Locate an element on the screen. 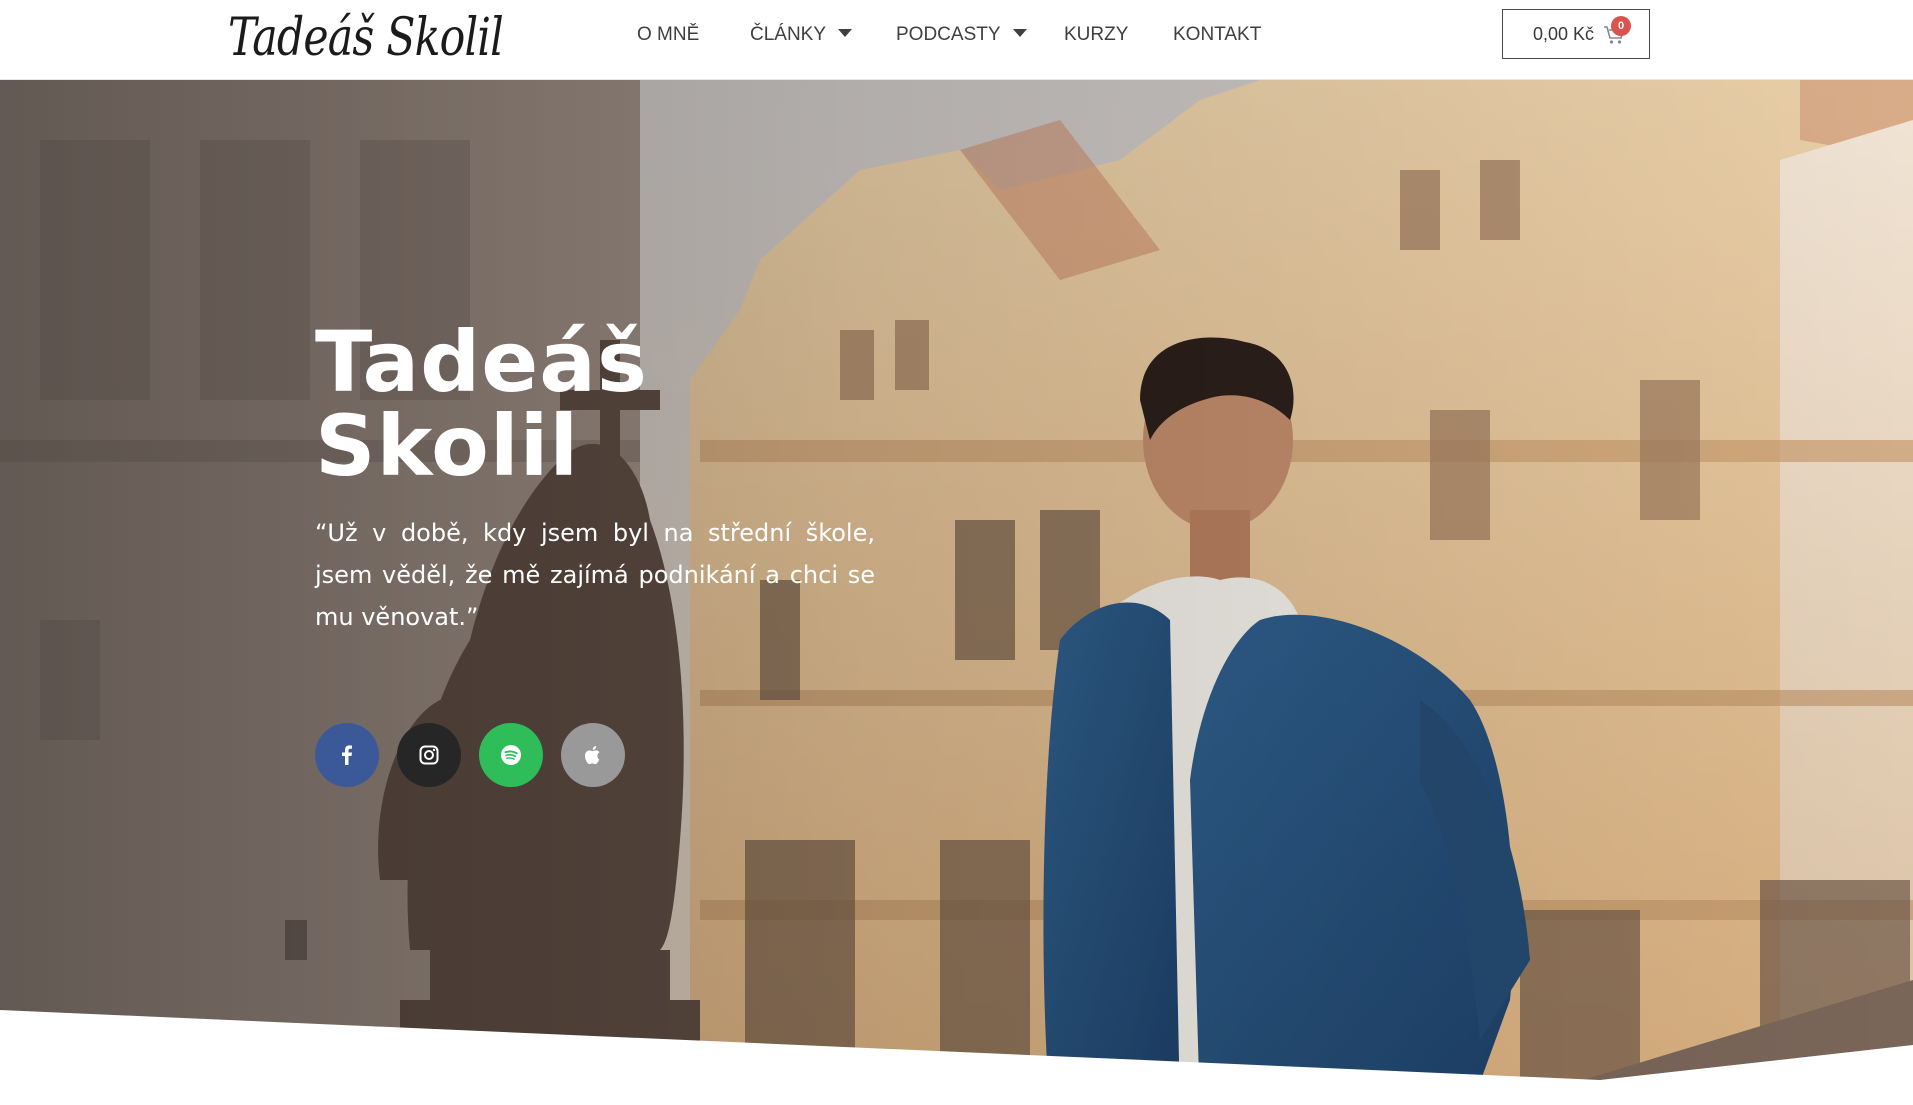 Image resolution: width=1913 pixels, height=1105 pixels. facebook-icon is located at coordinates (347, 755).